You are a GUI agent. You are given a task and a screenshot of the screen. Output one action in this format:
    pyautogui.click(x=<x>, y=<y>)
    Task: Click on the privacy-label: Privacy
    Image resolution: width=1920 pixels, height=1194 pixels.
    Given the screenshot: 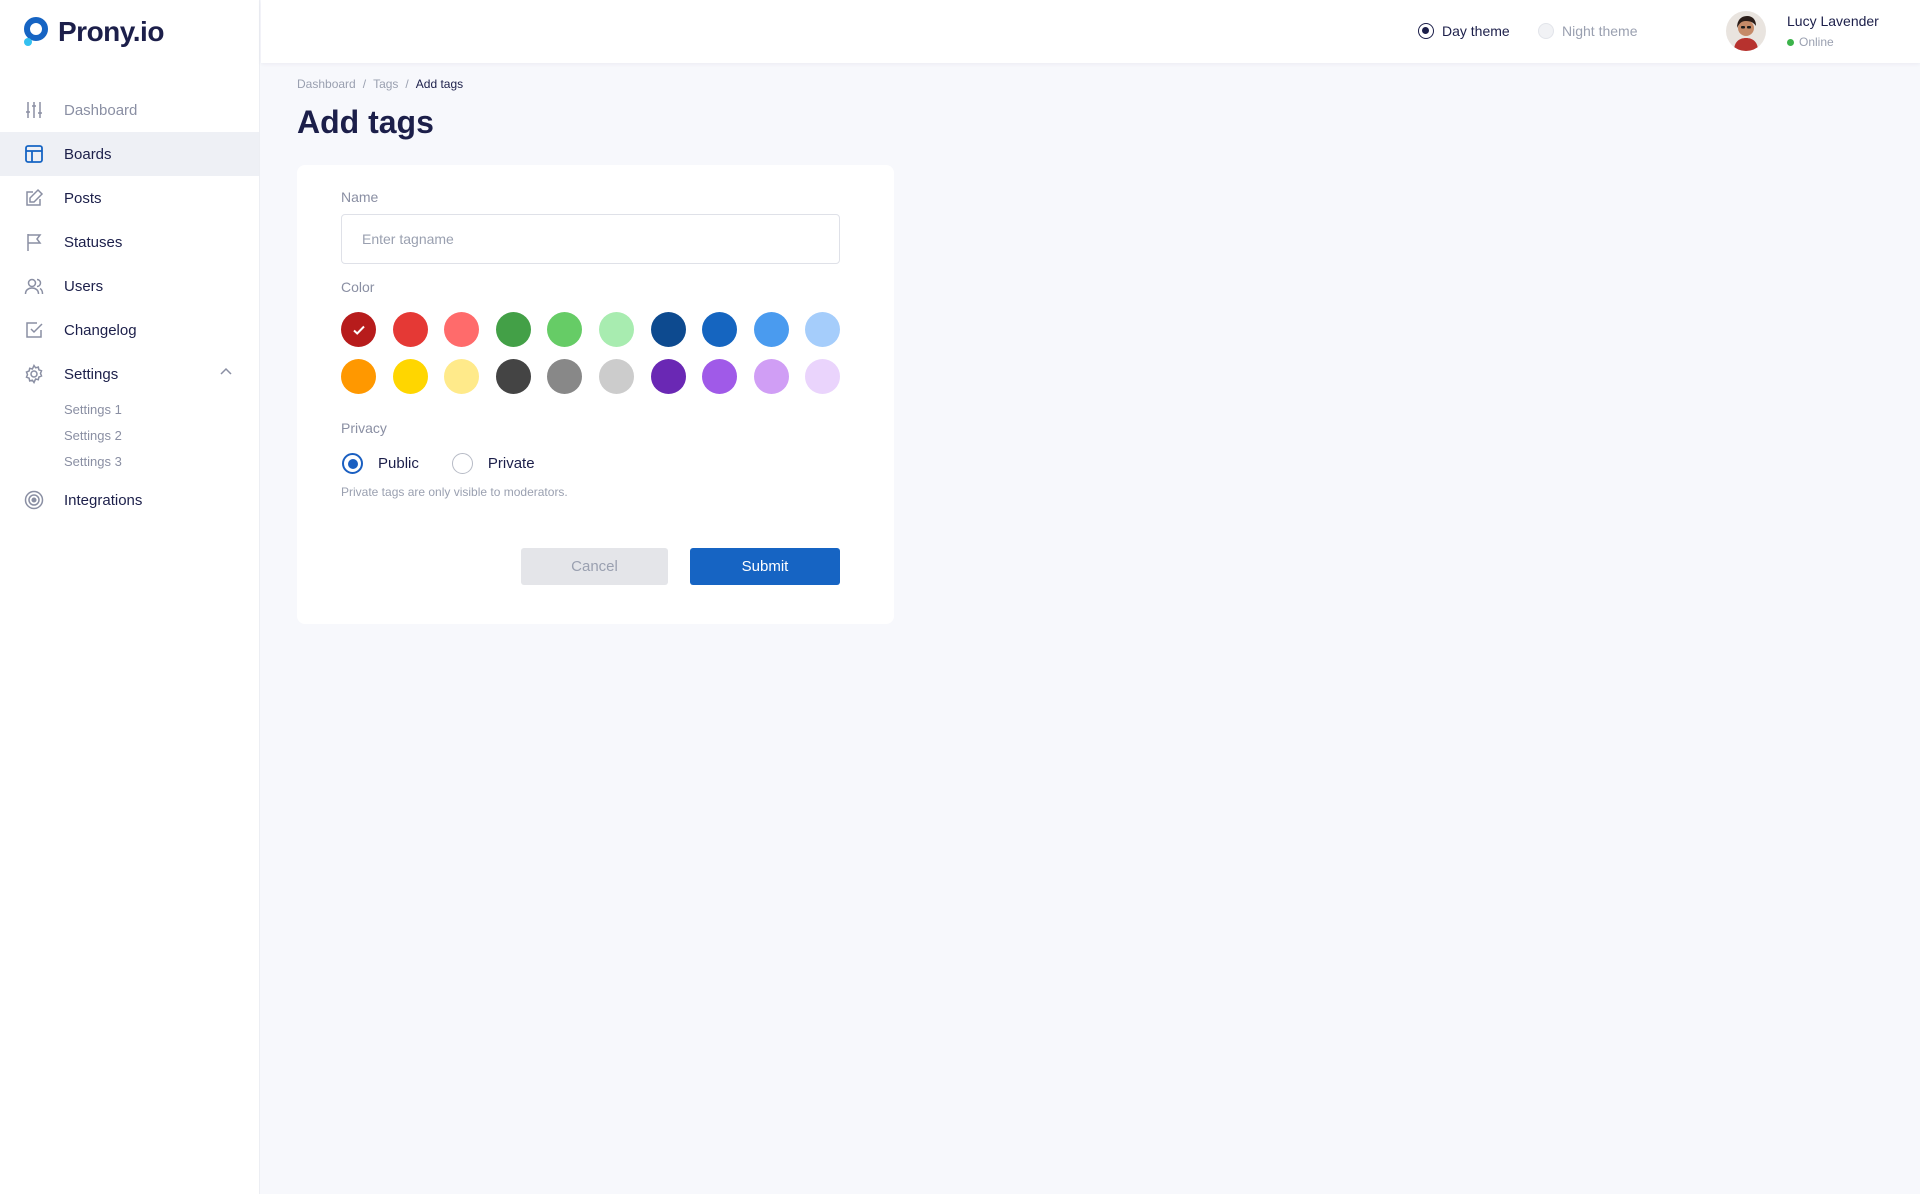 What is the action you would take?
    pyautogui.click(x=364, y=428)
    